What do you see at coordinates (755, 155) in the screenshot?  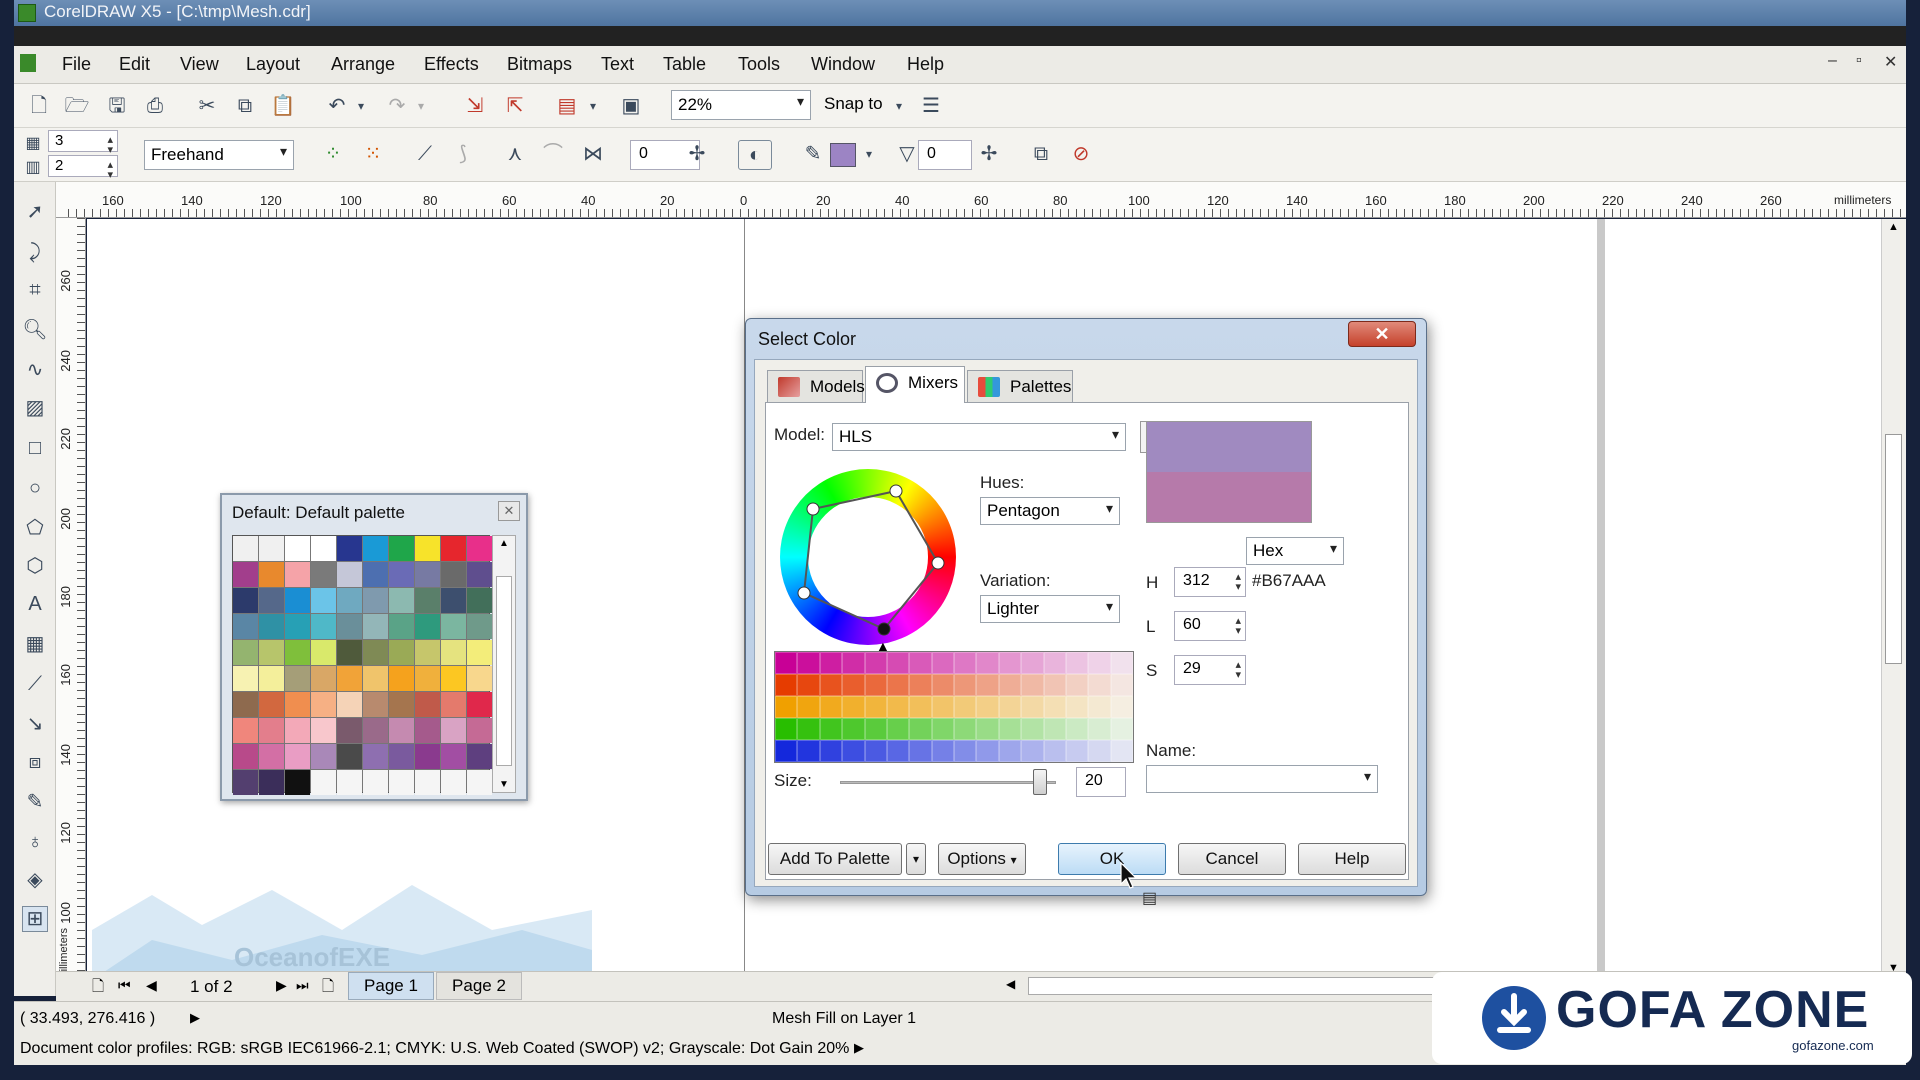 I see `elastic-mode-icon: ◐` at bounding box center [755, 155].